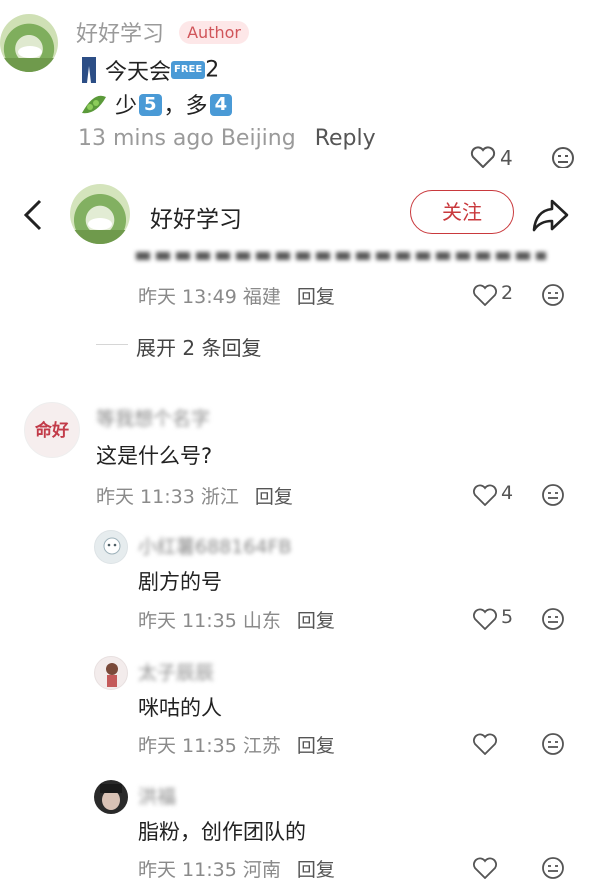  I want to click on comment-text: 这是什么号?, so click(154, 456).